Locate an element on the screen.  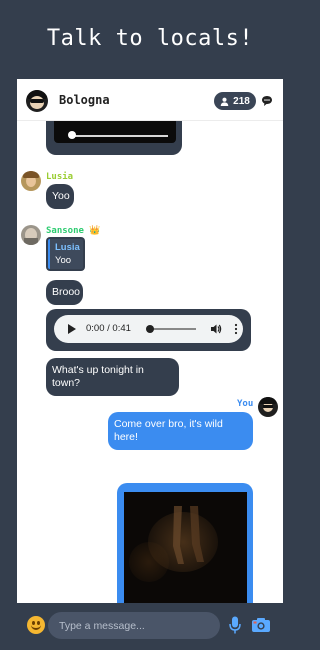
chat-bubble-icon is located at coordinates (267, 101).